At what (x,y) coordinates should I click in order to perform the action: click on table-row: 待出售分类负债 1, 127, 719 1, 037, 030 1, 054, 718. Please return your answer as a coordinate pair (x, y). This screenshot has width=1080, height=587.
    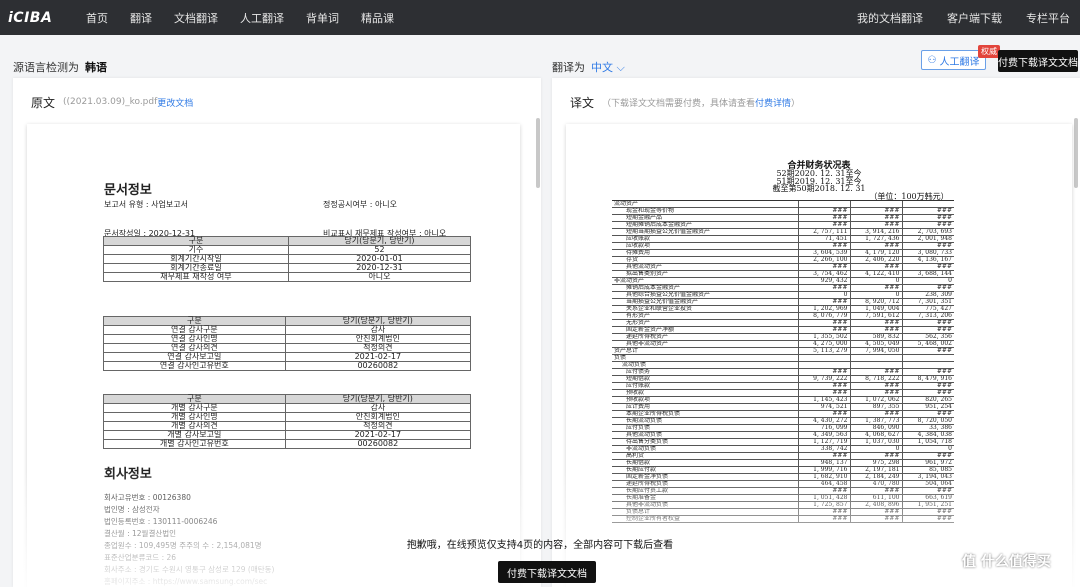
    Looking at the image, I should click on (783, 442).